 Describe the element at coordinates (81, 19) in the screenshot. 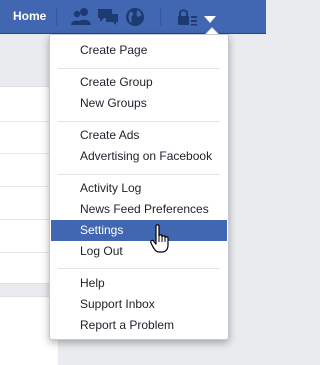

I see `friends-icon` at that location.